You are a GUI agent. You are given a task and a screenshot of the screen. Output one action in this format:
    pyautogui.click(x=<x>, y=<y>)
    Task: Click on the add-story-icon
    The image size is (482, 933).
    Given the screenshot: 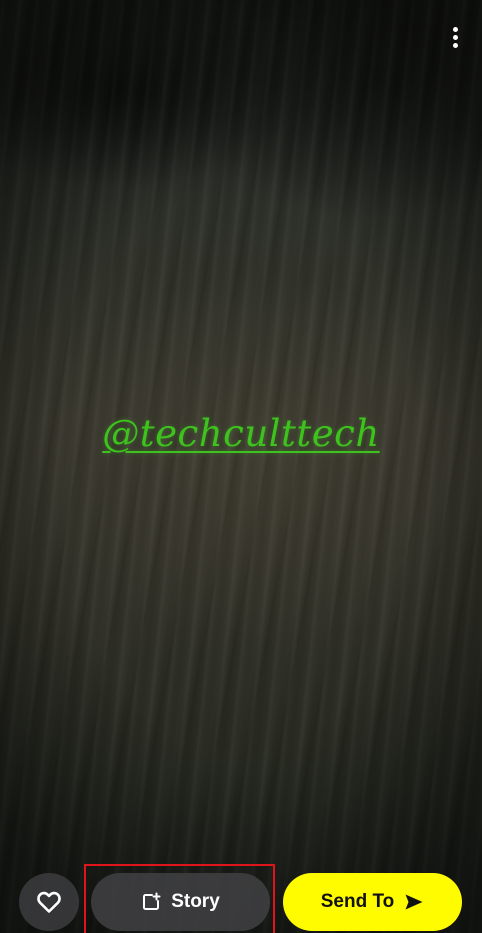 What is the action you would take?
    pyautogui.click(x=151, y=902)
    